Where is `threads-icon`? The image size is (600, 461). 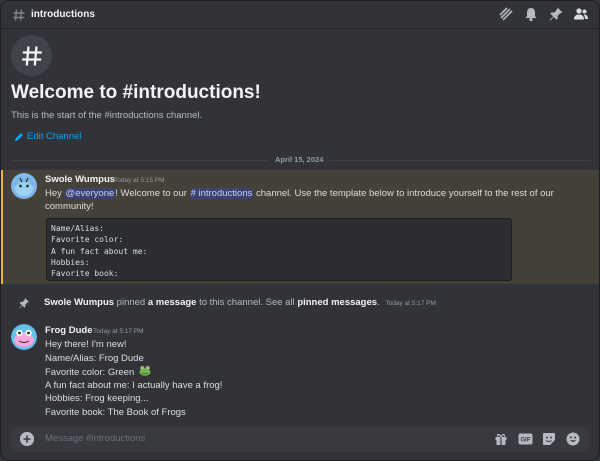
threads-icon is located at coordinates (506, 14).